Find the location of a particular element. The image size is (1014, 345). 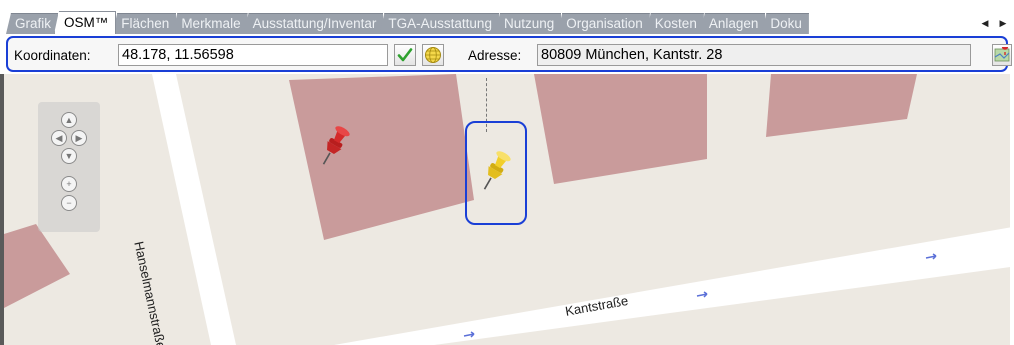

tab-anlagen: Anlagen is located at coordinates (732, 23).